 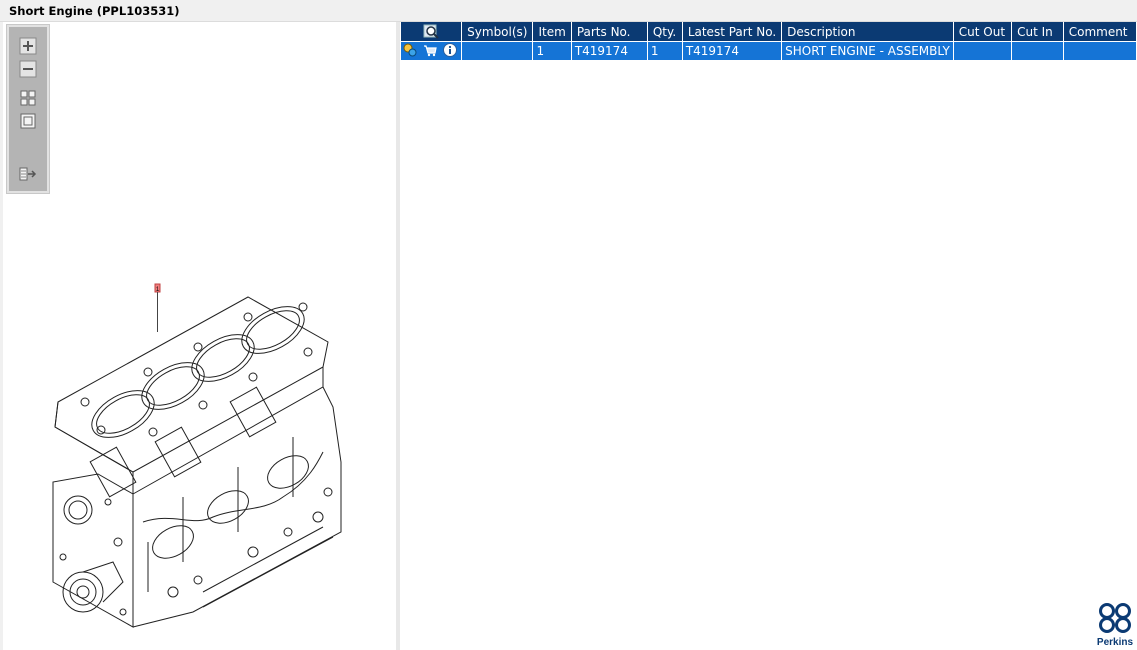 What do you see at coordinates (94, 11) in the screenshot?
I see `page-title: Short Engine (PPL103531)` at bounding box center [94, 11].